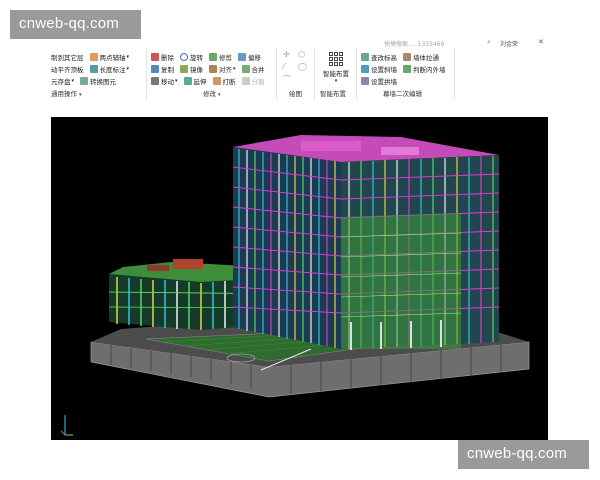  Describe the element at coordinates (523, 454) in the screenshot. I see `watermark-bottom: cnweb-qq.com` at that location.